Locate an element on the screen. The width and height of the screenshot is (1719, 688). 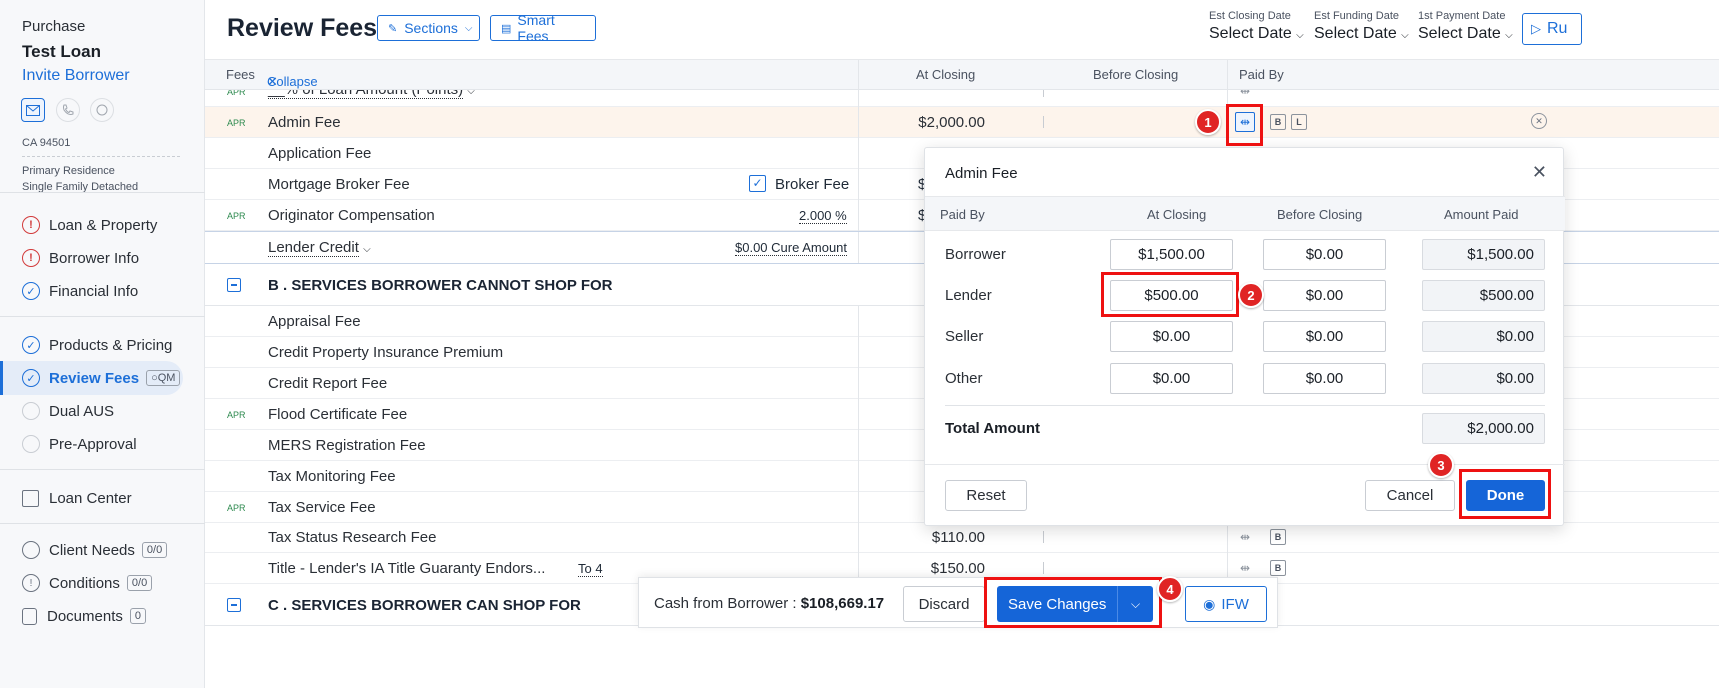
nav-label: Loan & Property is located at coordinates (103, 225).